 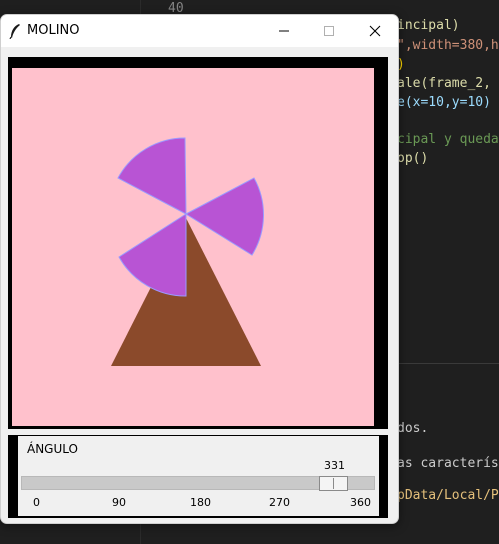 I want to click on code-line-1: incipal), so click(x=428, y=25).